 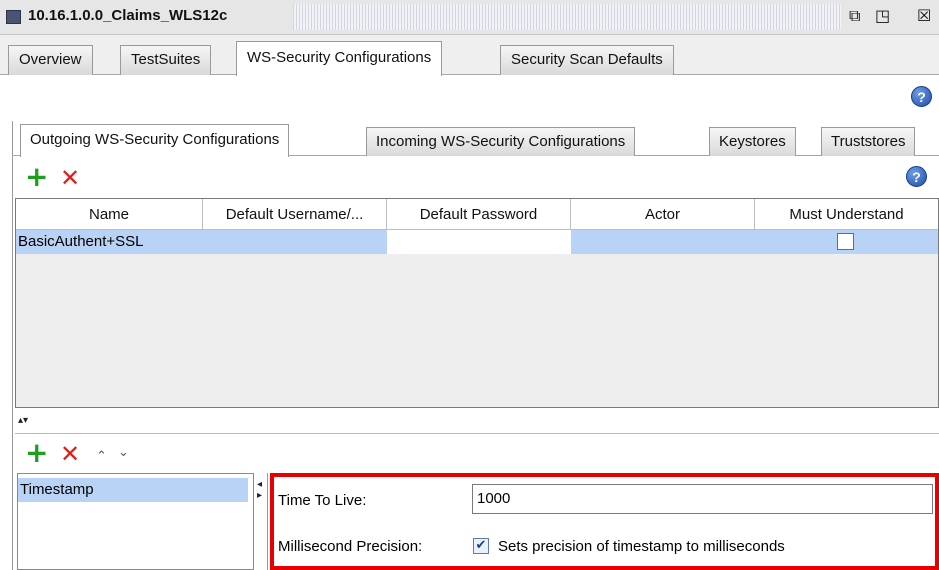 I want to click on entry-list: Timestamp, so click(x=135, y=521).